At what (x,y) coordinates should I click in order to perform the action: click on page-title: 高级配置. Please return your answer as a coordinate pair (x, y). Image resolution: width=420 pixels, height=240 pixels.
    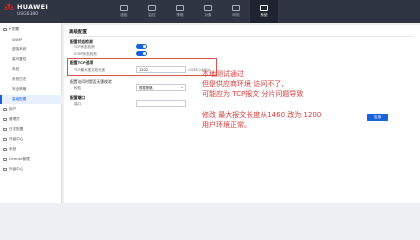
    Looking at the image, I should click on (78, 32).